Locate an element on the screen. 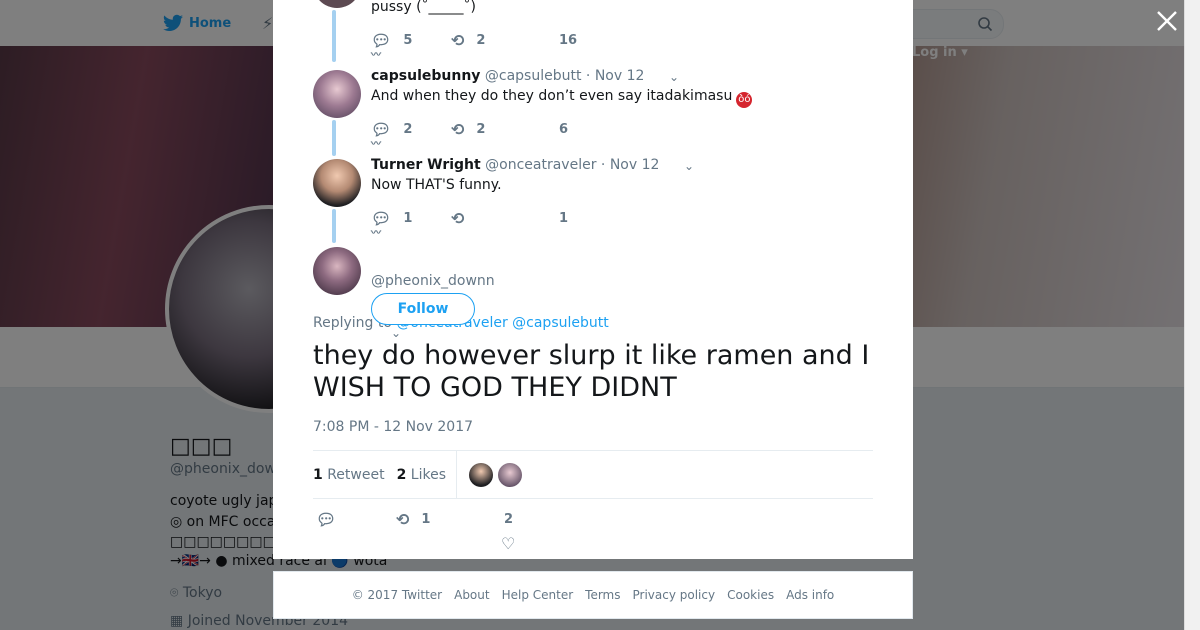 Image resolution: width=1200 pixels, height=630 pixels. reply-button: 💬︎ 2 is located at coordinates (411, 129).